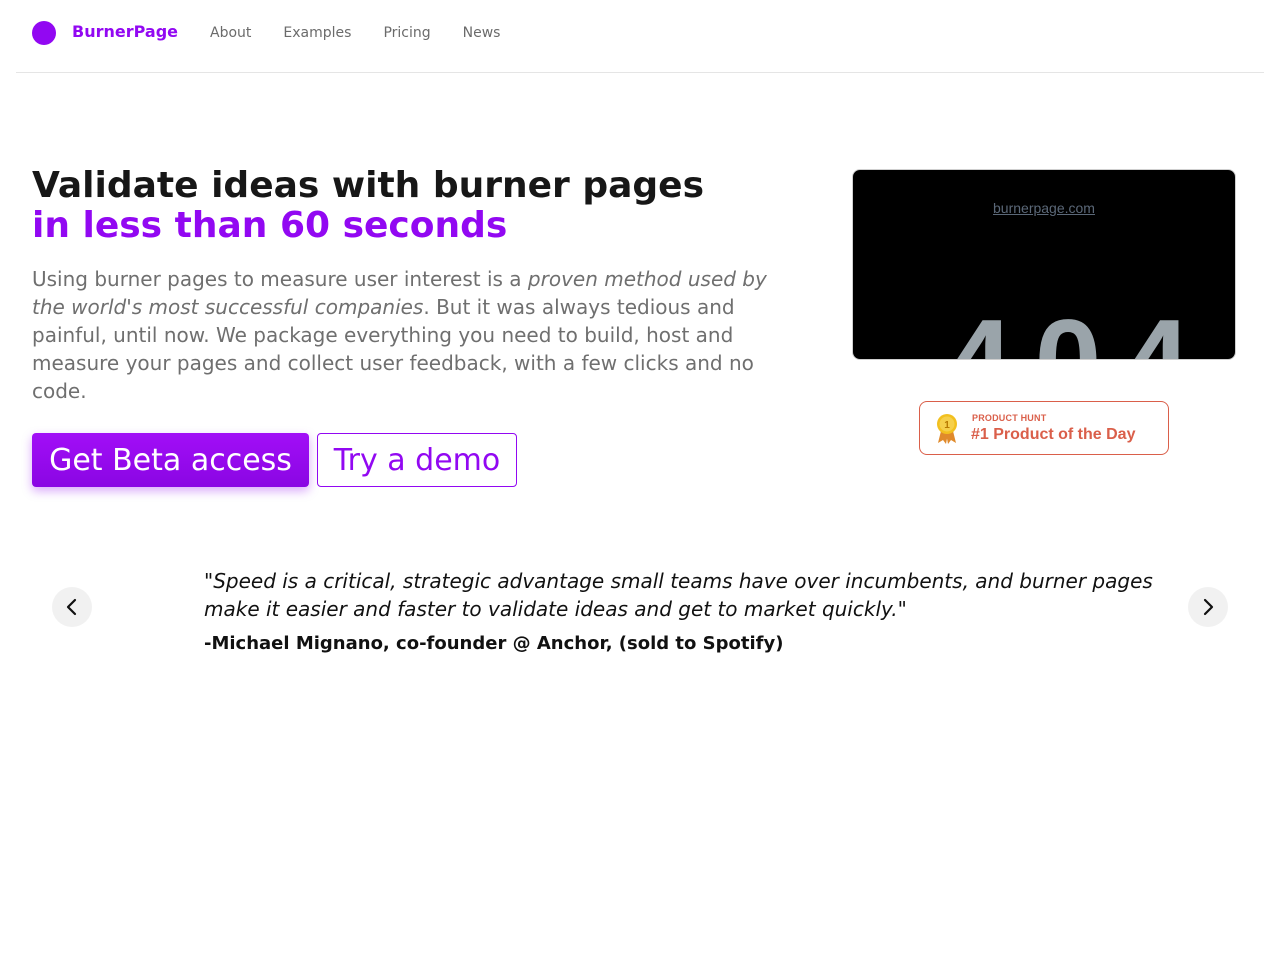  What do you see at coordinates (368, 185) in the screenshot?
I see `hero-heading-line1: Validate ideas with burner pages` at bounding box center [368, 185].